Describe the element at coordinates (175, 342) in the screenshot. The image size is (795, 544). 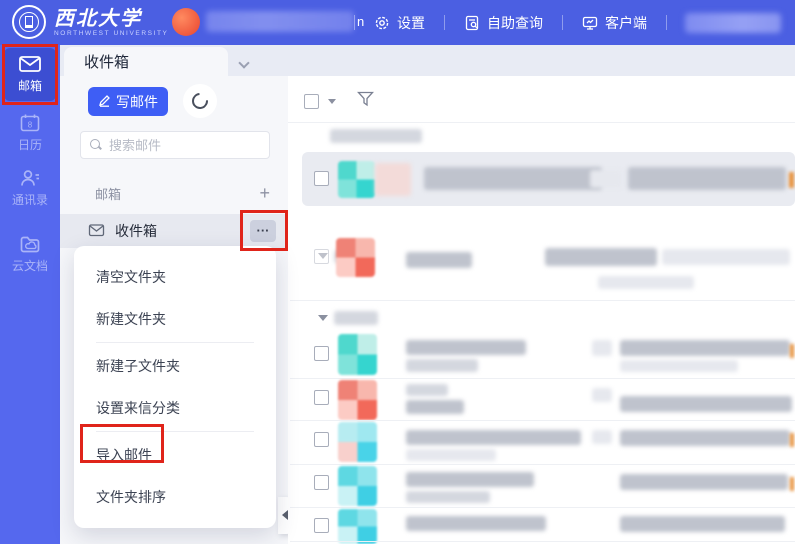
I see `menu-divider` at that location.